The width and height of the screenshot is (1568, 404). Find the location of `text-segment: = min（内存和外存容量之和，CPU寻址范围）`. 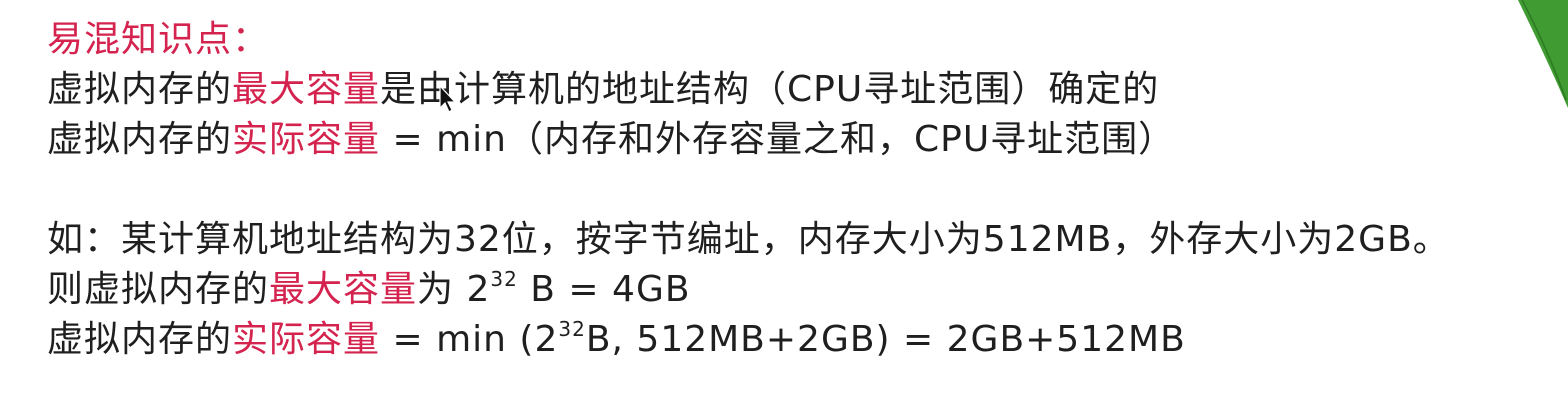

text-segment: = min（内存和外存容量之和，CPU寻址范围） is located at coordinates (778, 139).